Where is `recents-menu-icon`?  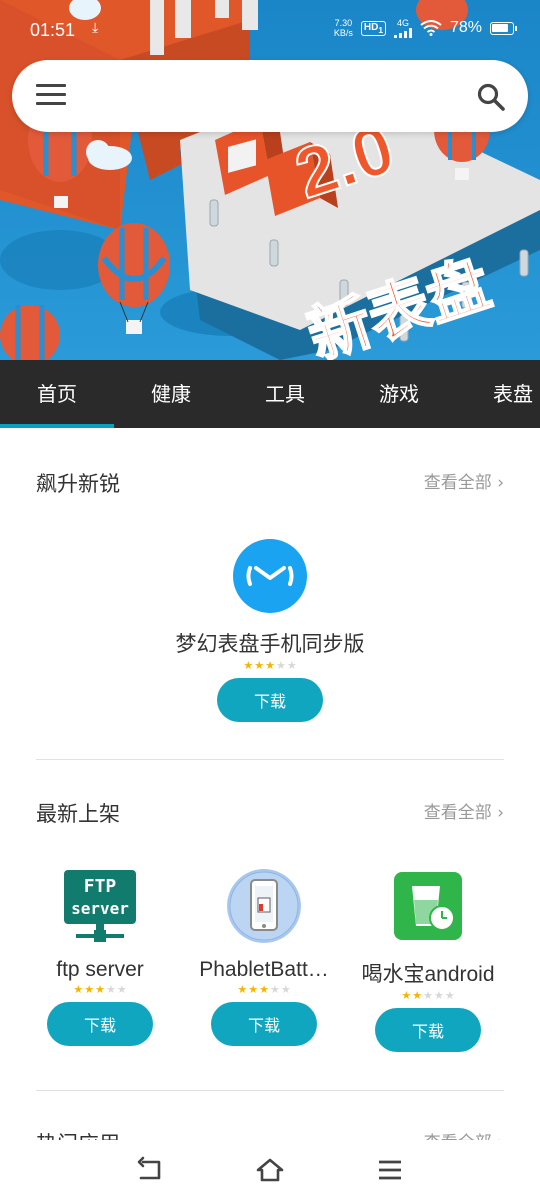
recents-menu-icon is located at coordinates (390, 1170).